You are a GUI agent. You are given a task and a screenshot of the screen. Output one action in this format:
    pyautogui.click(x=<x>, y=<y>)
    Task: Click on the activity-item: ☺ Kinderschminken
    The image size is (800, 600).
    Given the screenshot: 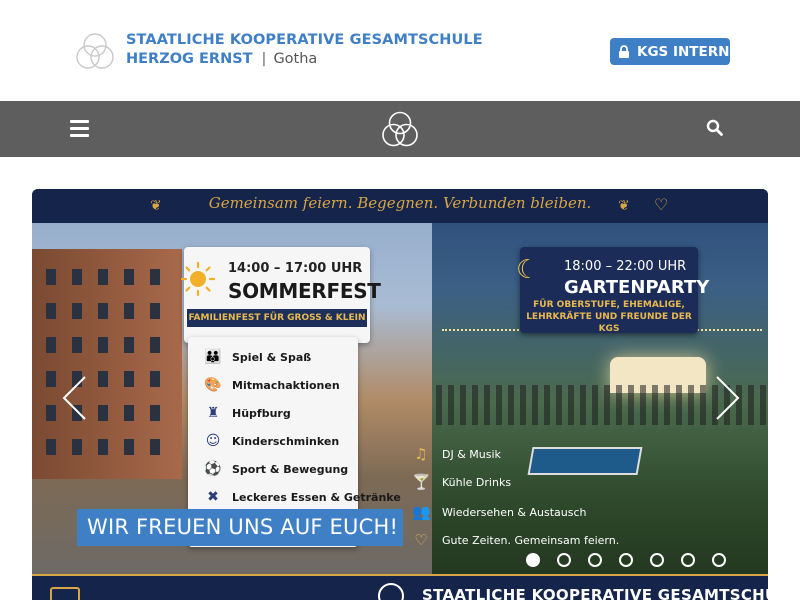 What is the action you would take?
    pyautogui.click(x=271, y=441)
    